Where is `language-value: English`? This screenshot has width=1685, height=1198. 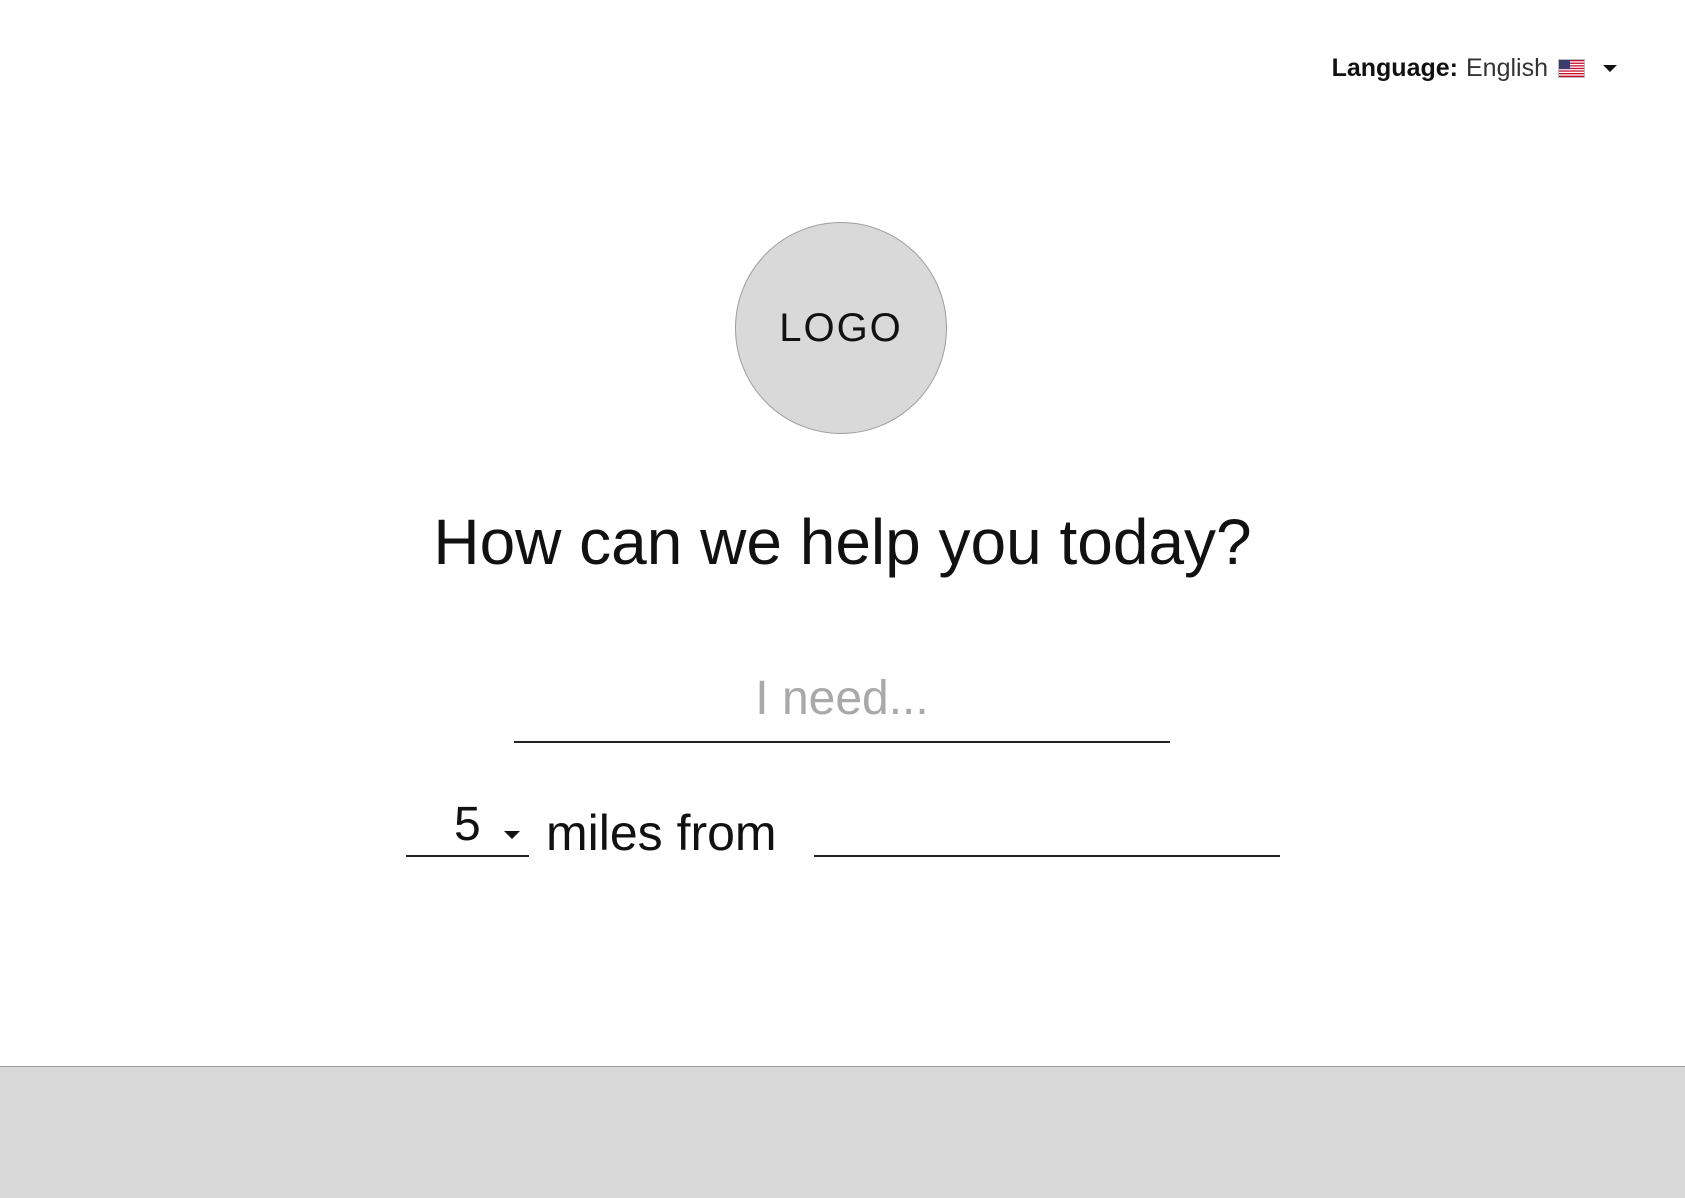 language-value: English is located at coordinates (1507, 67).